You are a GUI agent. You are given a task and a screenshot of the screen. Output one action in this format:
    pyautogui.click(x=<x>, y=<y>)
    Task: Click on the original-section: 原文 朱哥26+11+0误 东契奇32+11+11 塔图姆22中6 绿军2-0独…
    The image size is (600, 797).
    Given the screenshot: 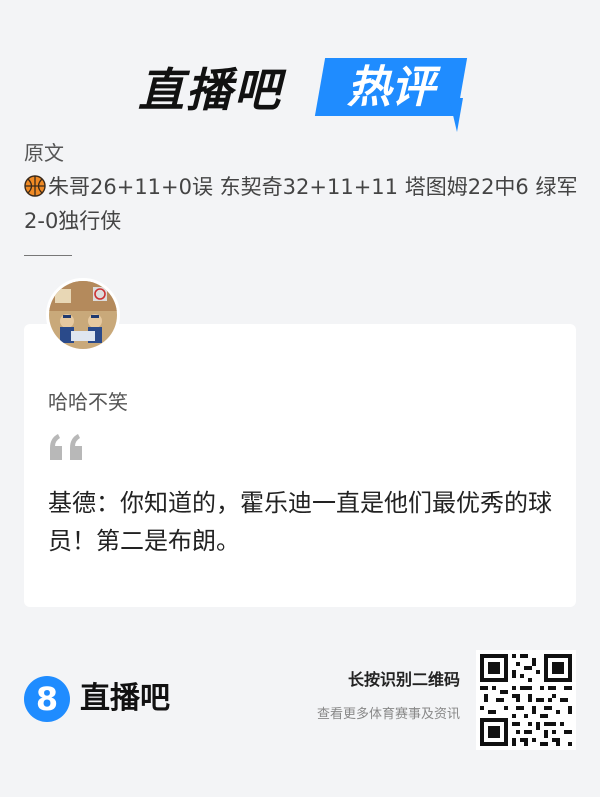 What is the action you would take?
    pyautogui.click(x=302, y=188)
    